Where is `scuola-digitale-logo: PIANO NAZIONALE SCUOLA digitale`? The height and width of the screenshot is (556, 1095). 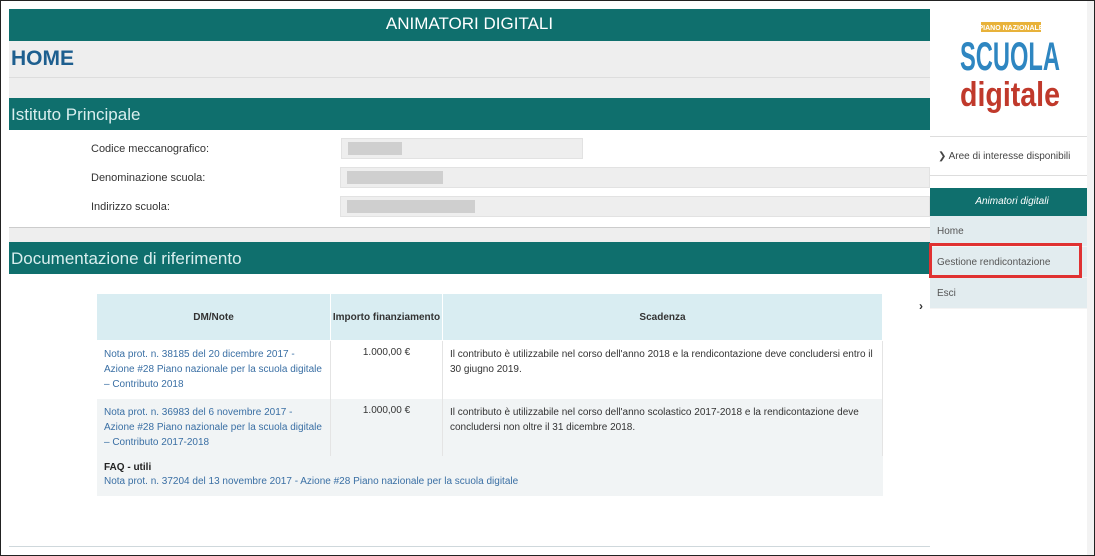 scuola-digitale-logo: PIANO NAZIONALE SCUOLA digitale is located at coordinates (1010, 68).